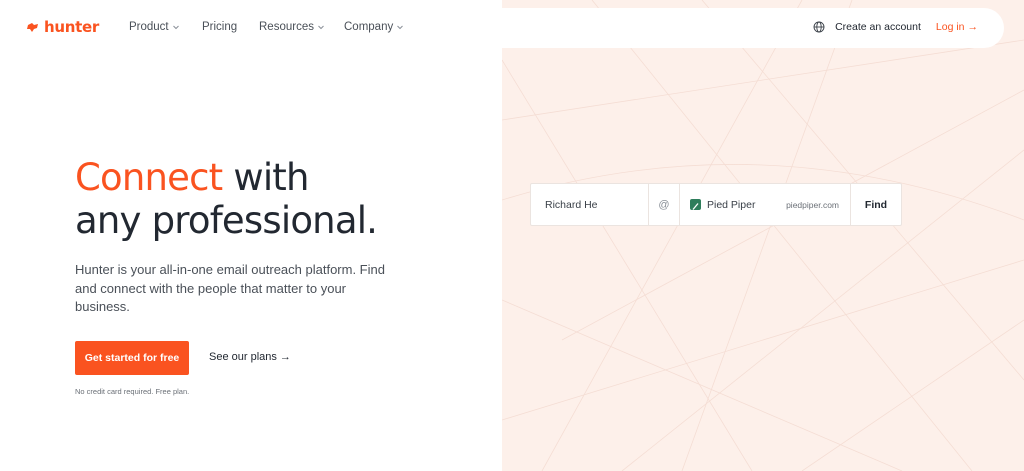 The width and height of the screenshot is (1024, 471). What do you see at coordinates (695, 204) in the screenshot?
I see `pied-piper-logo-icon` at bounding box center [695, 204].